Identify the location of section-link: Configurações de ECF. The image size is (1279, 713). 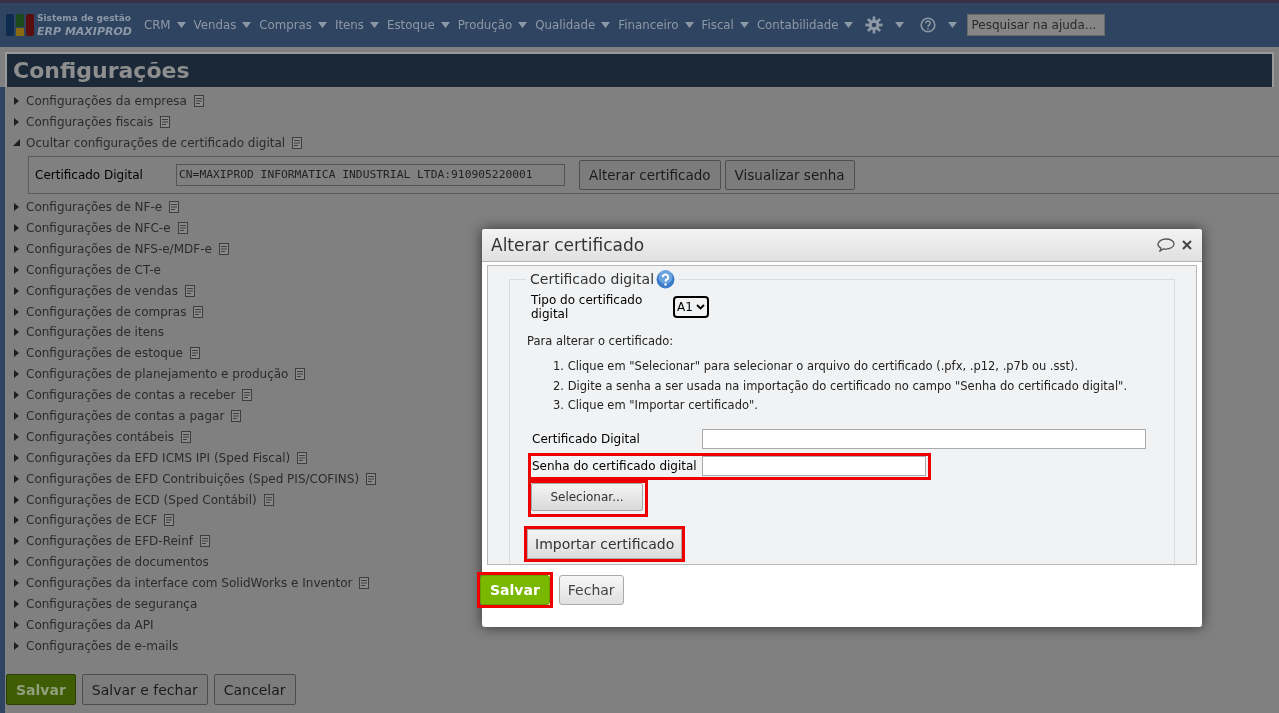
(92, 520).